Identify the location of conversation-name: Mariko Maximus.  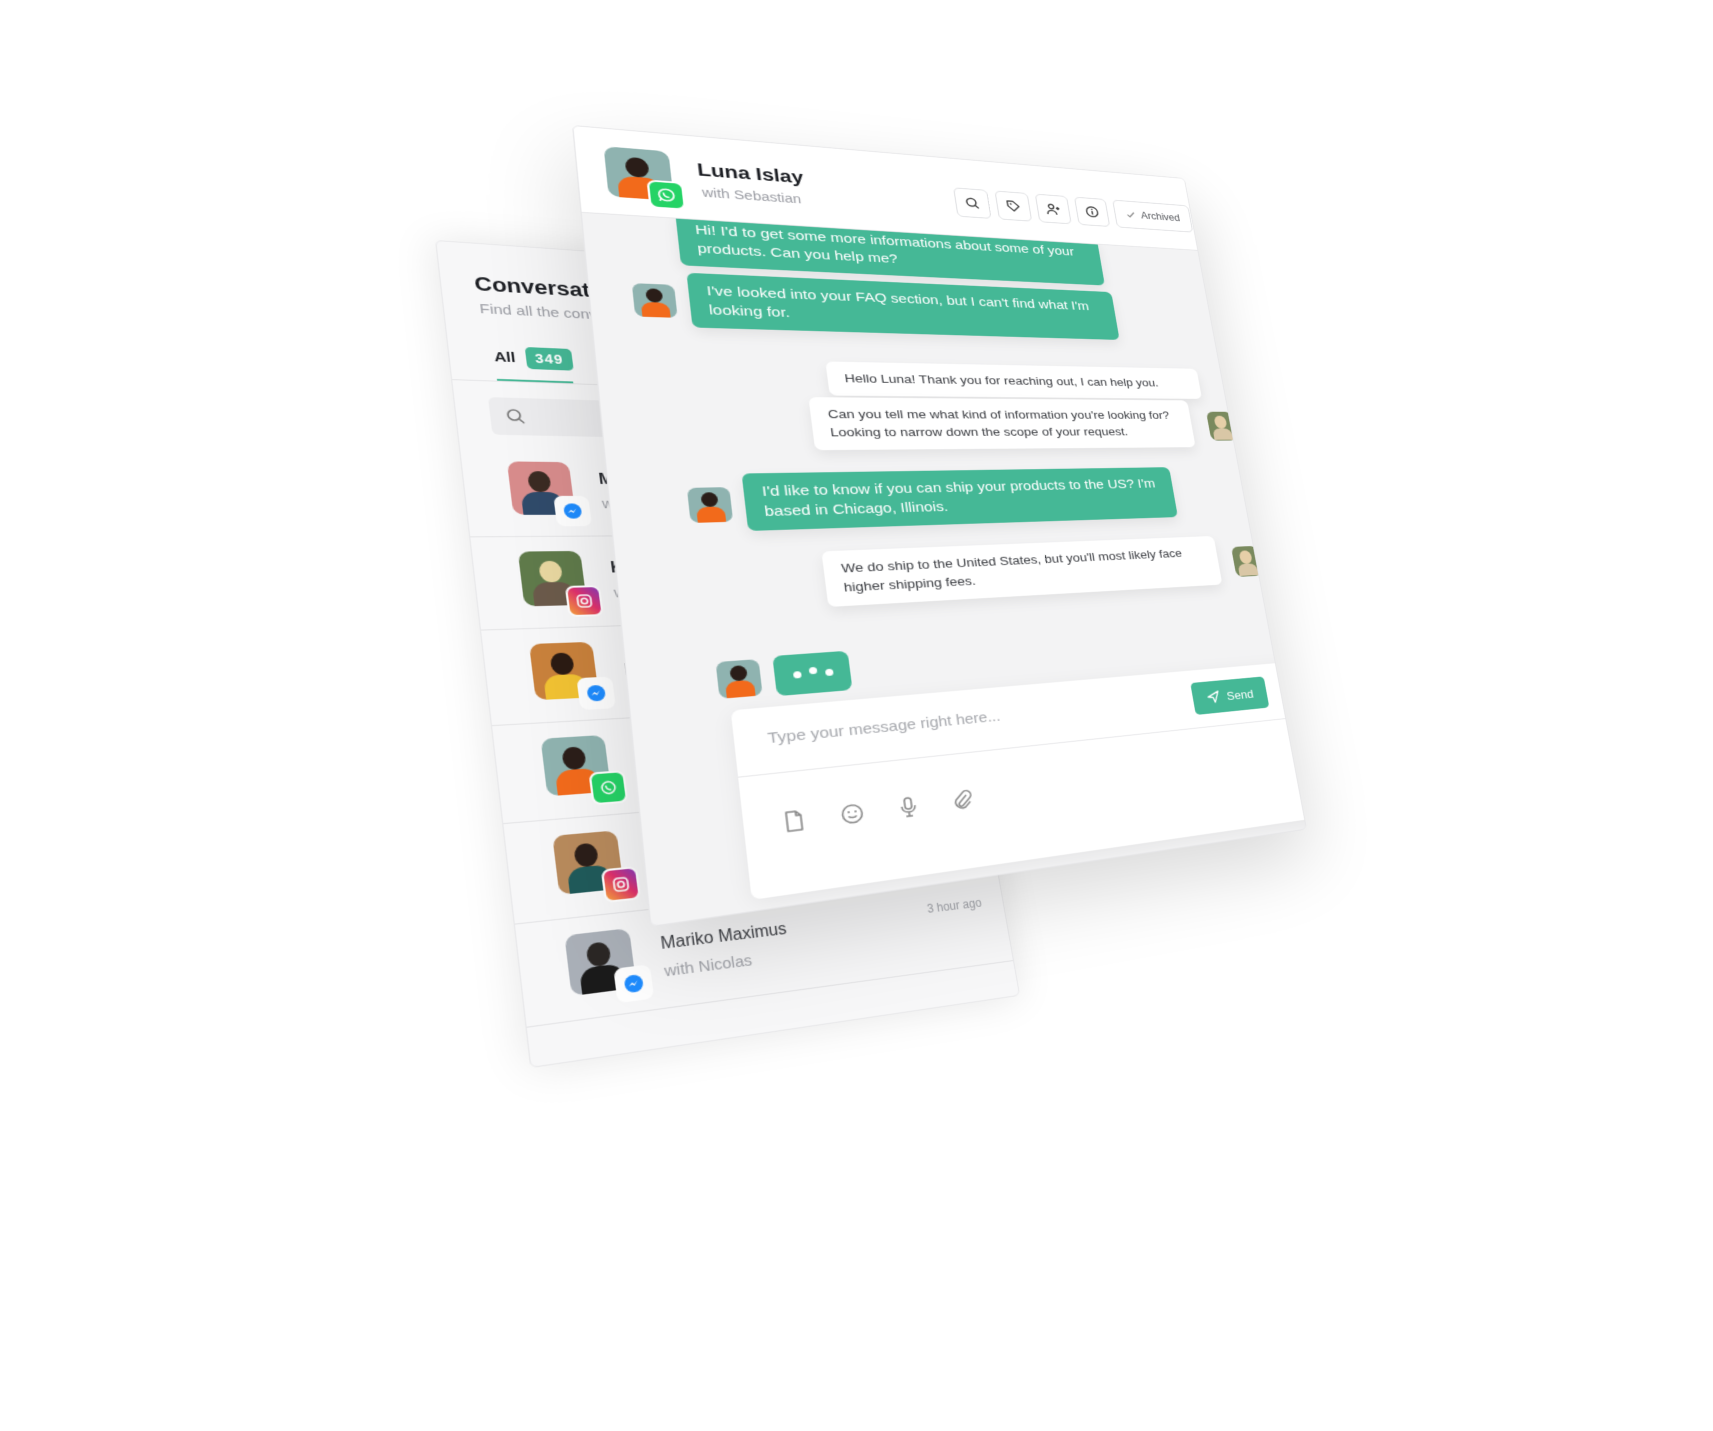
(723, 937).